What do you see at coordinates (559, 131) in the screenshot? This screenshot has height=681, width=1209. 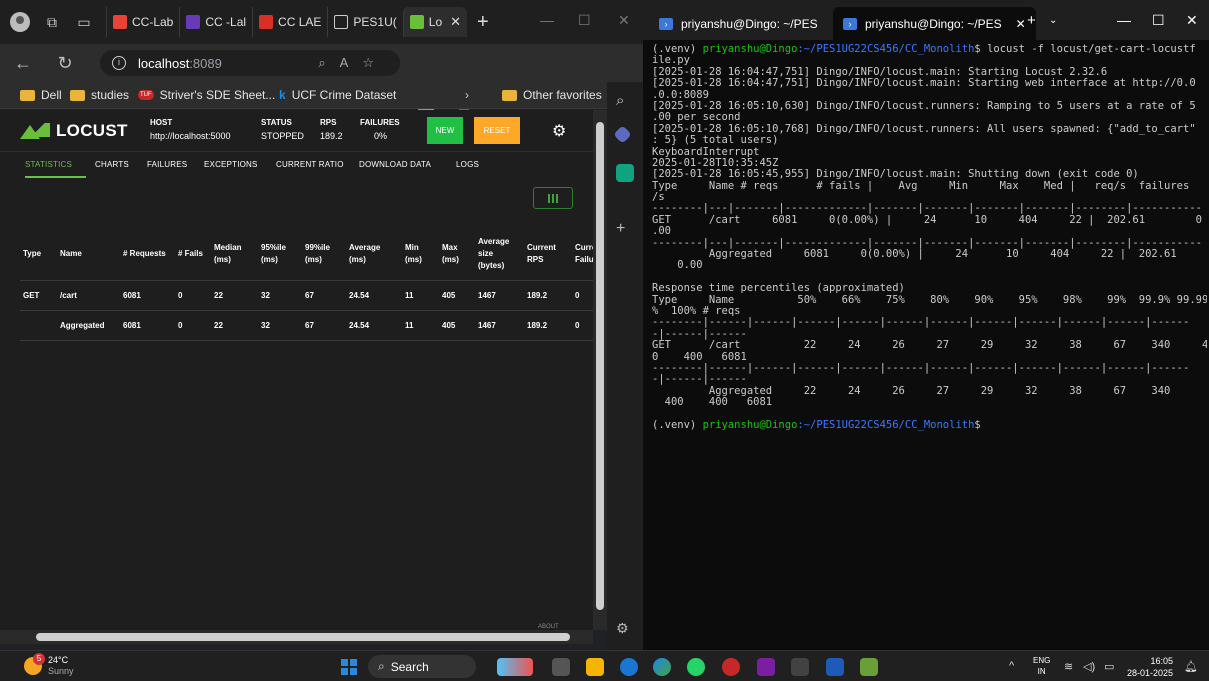 I see `gear-icon: ⚙` at bounding box center [559, 131].